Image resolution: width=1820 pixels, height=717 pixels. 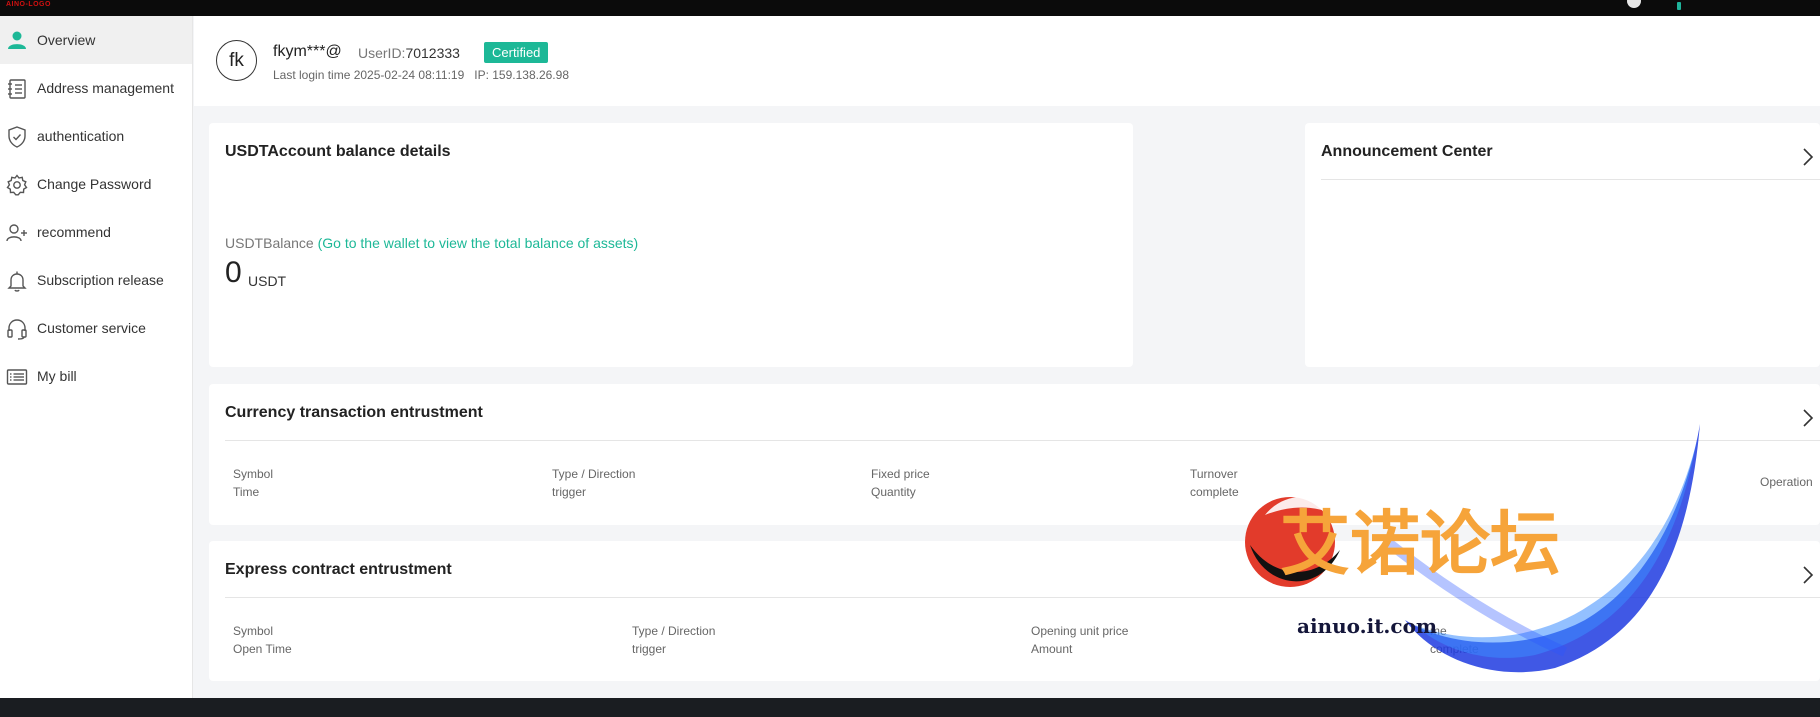 I want to click on user-icon, so click(x=17, y=41).